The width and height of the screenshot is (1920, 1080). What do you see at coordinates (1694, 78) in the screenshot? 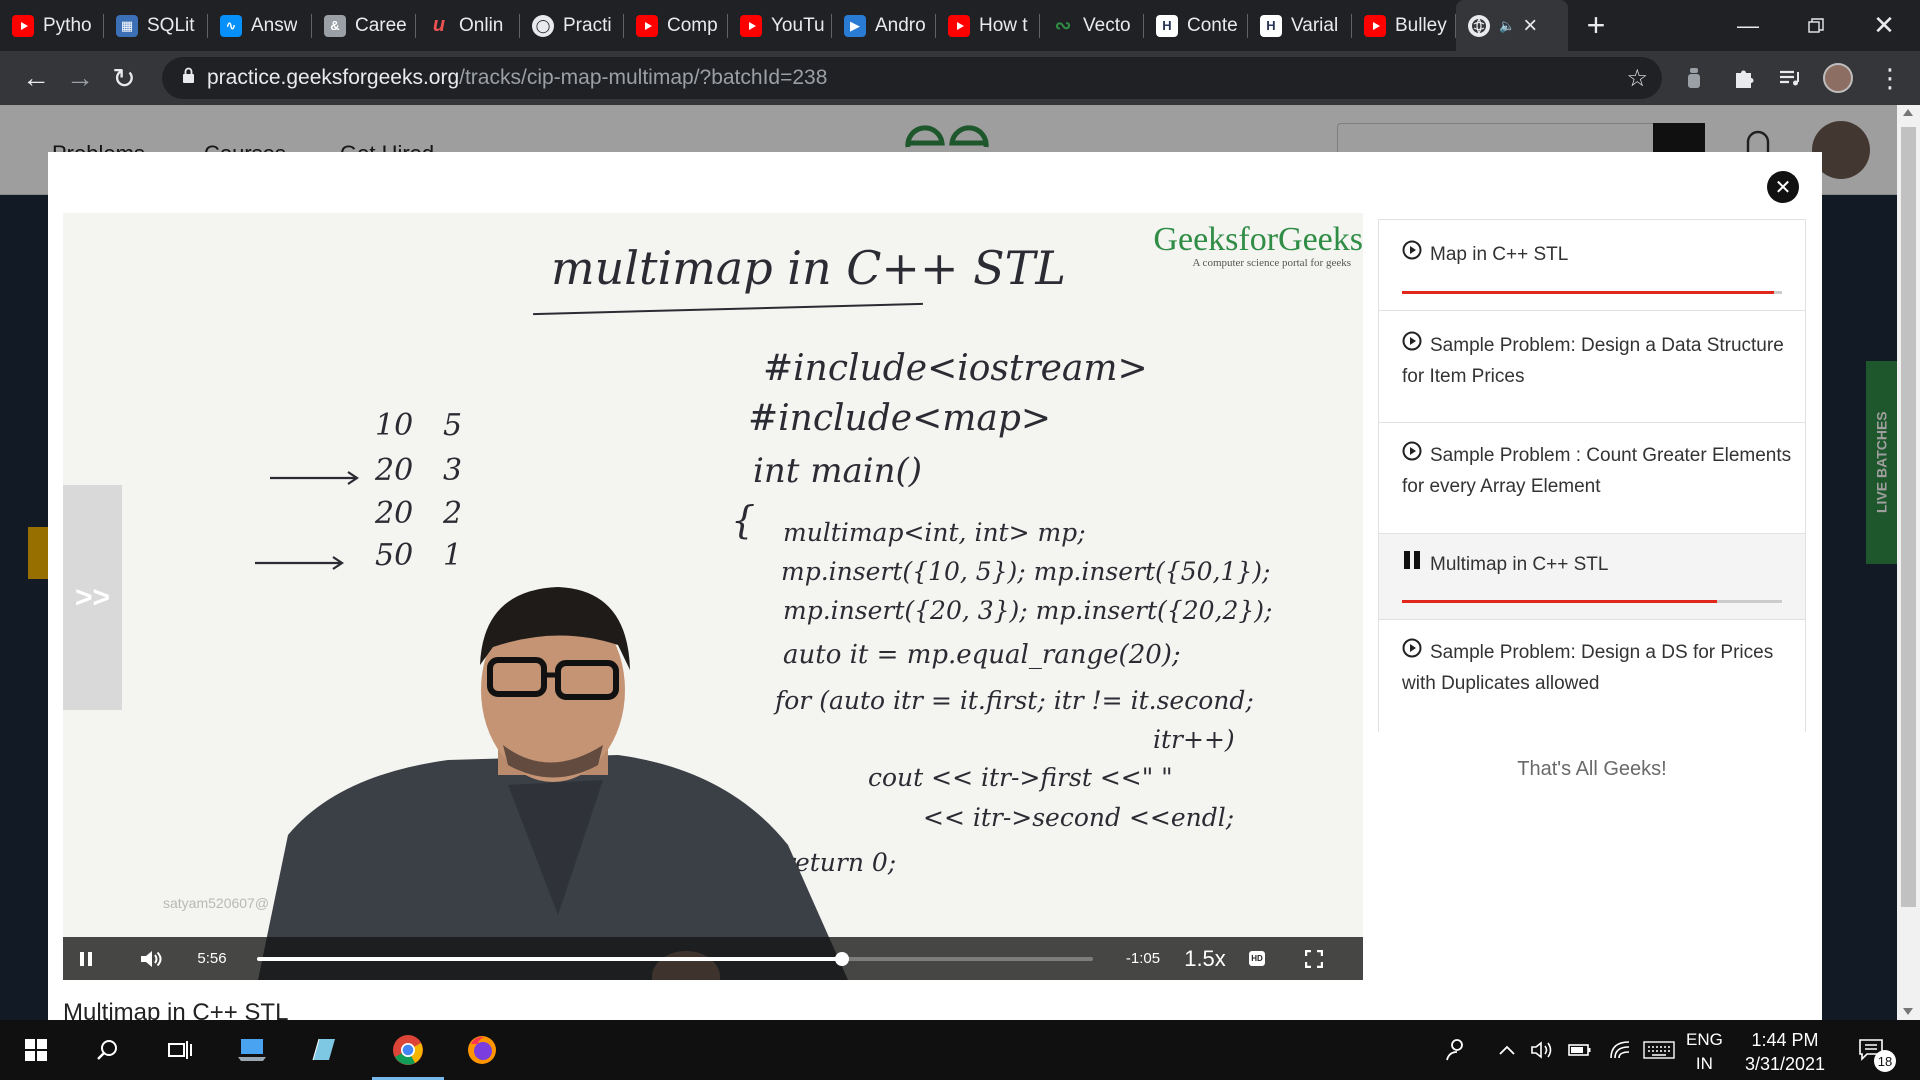
I see `extension-icon` at bounding box center [1694, 78].